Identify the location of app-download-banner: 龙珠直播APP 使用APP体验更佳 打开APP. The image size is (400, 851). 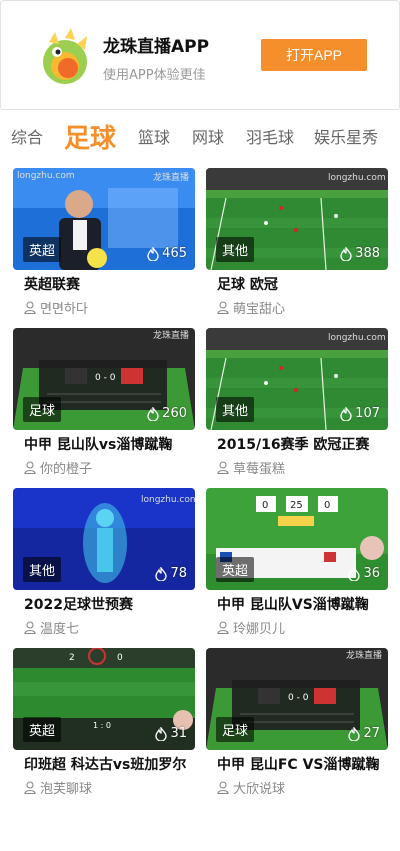
(200, 55).